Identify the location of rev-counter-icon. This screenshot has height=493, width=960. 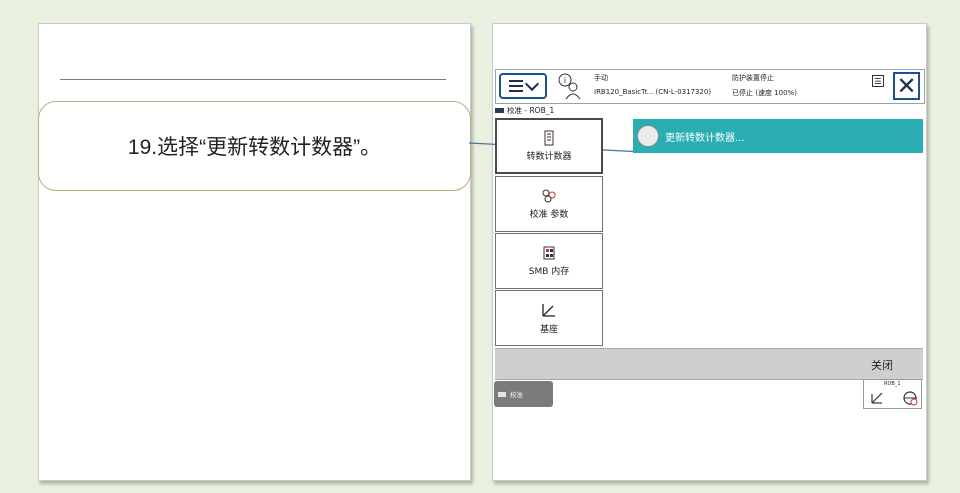
(549, 138).